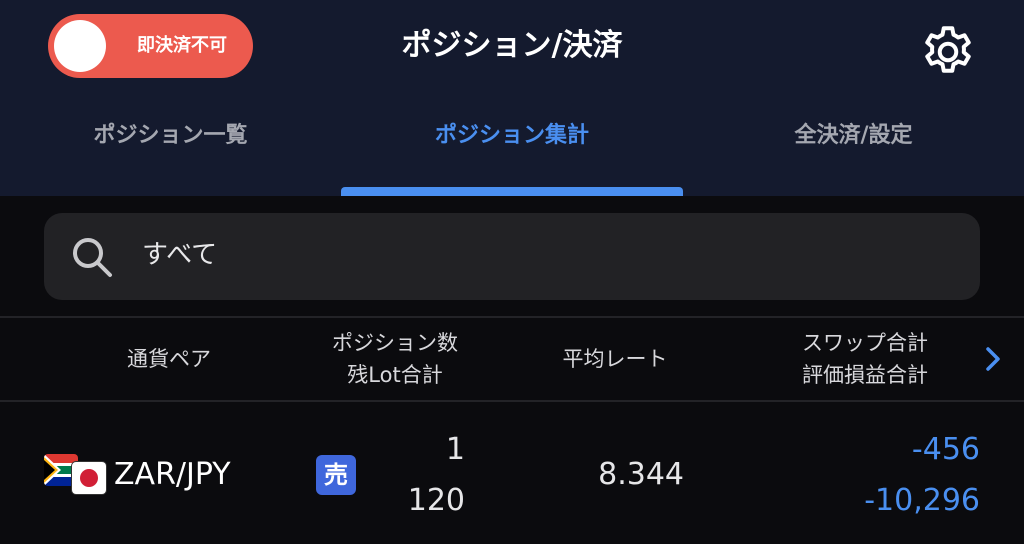 Image resolution: width=1024 pixels, height=544 pixels. What do you see at coordinates (182, 45) in the screenshot?
I see `toggle-label: 即決済不可` at bounding box center [182, 45].